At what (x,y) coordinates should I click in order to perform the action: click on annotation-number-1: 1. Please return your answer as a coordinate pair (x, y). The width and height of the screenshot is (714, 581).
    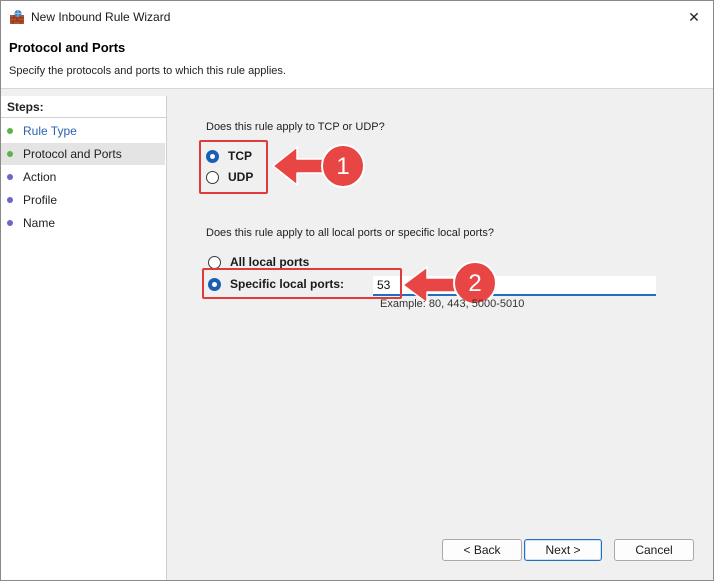
    Looking at the image, I should click on (342, 166).